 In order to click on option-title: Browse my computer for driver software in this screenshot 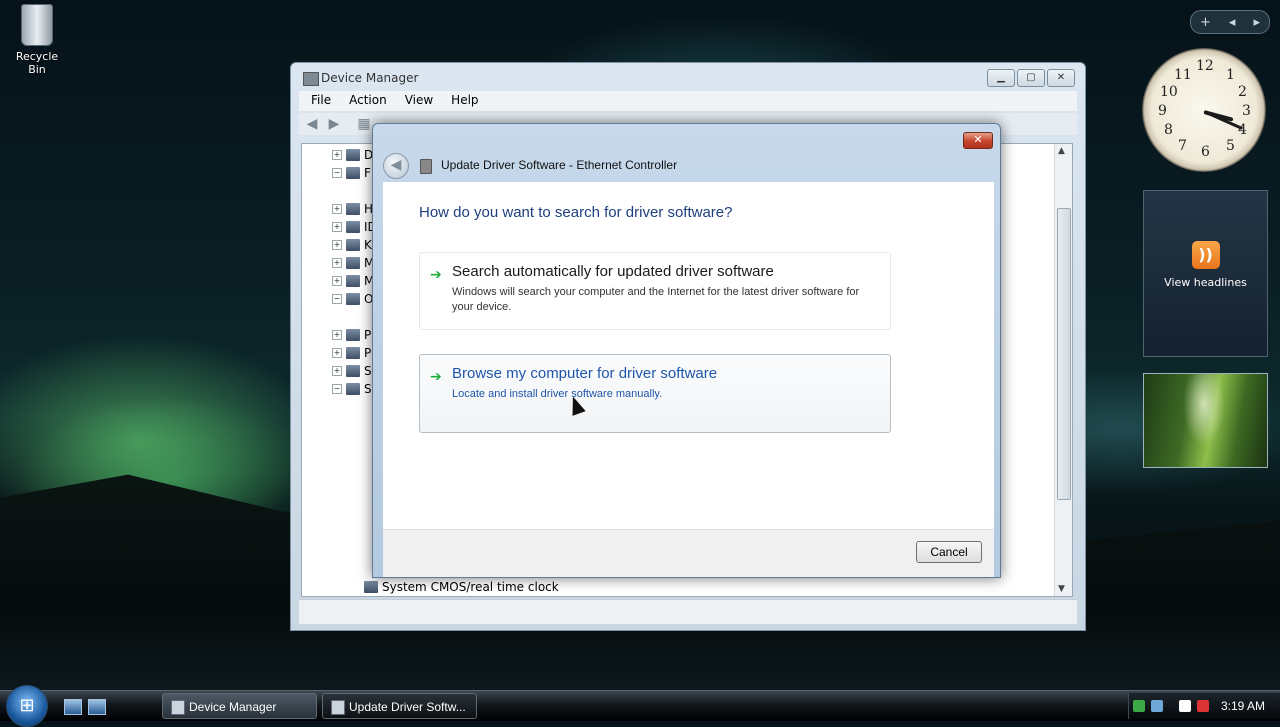, I will do `click(585, 373)`.